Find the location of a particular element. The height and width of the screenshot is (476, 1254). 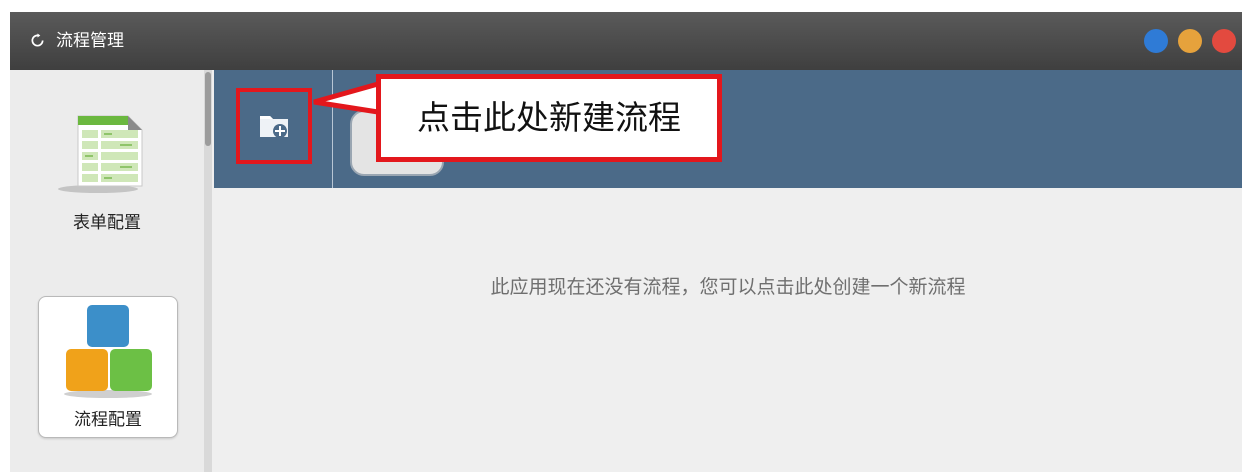

new-folder-plus-icon is located at coordinates (274, 127).